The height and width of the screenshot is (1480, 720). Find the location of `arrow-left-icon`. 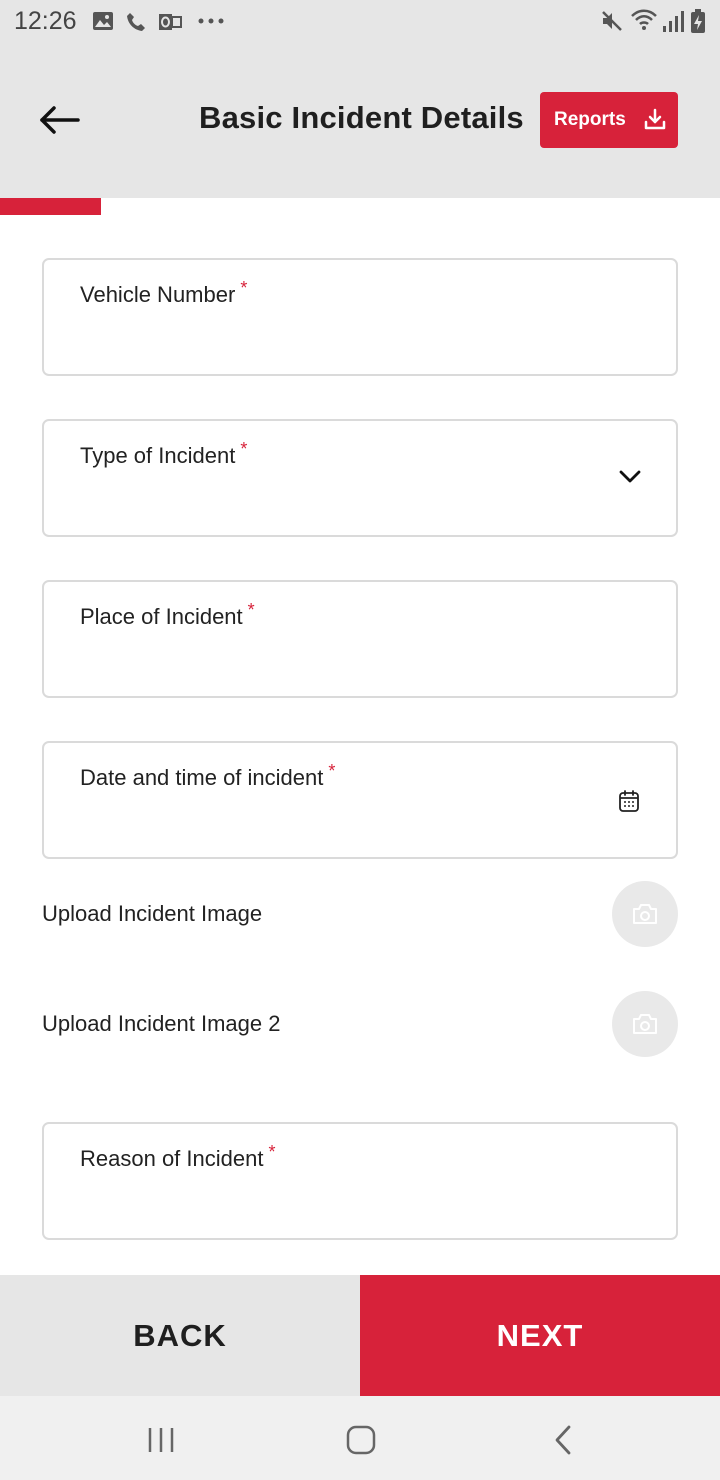

arrow-left-icon is located at coordinates (60, 120).